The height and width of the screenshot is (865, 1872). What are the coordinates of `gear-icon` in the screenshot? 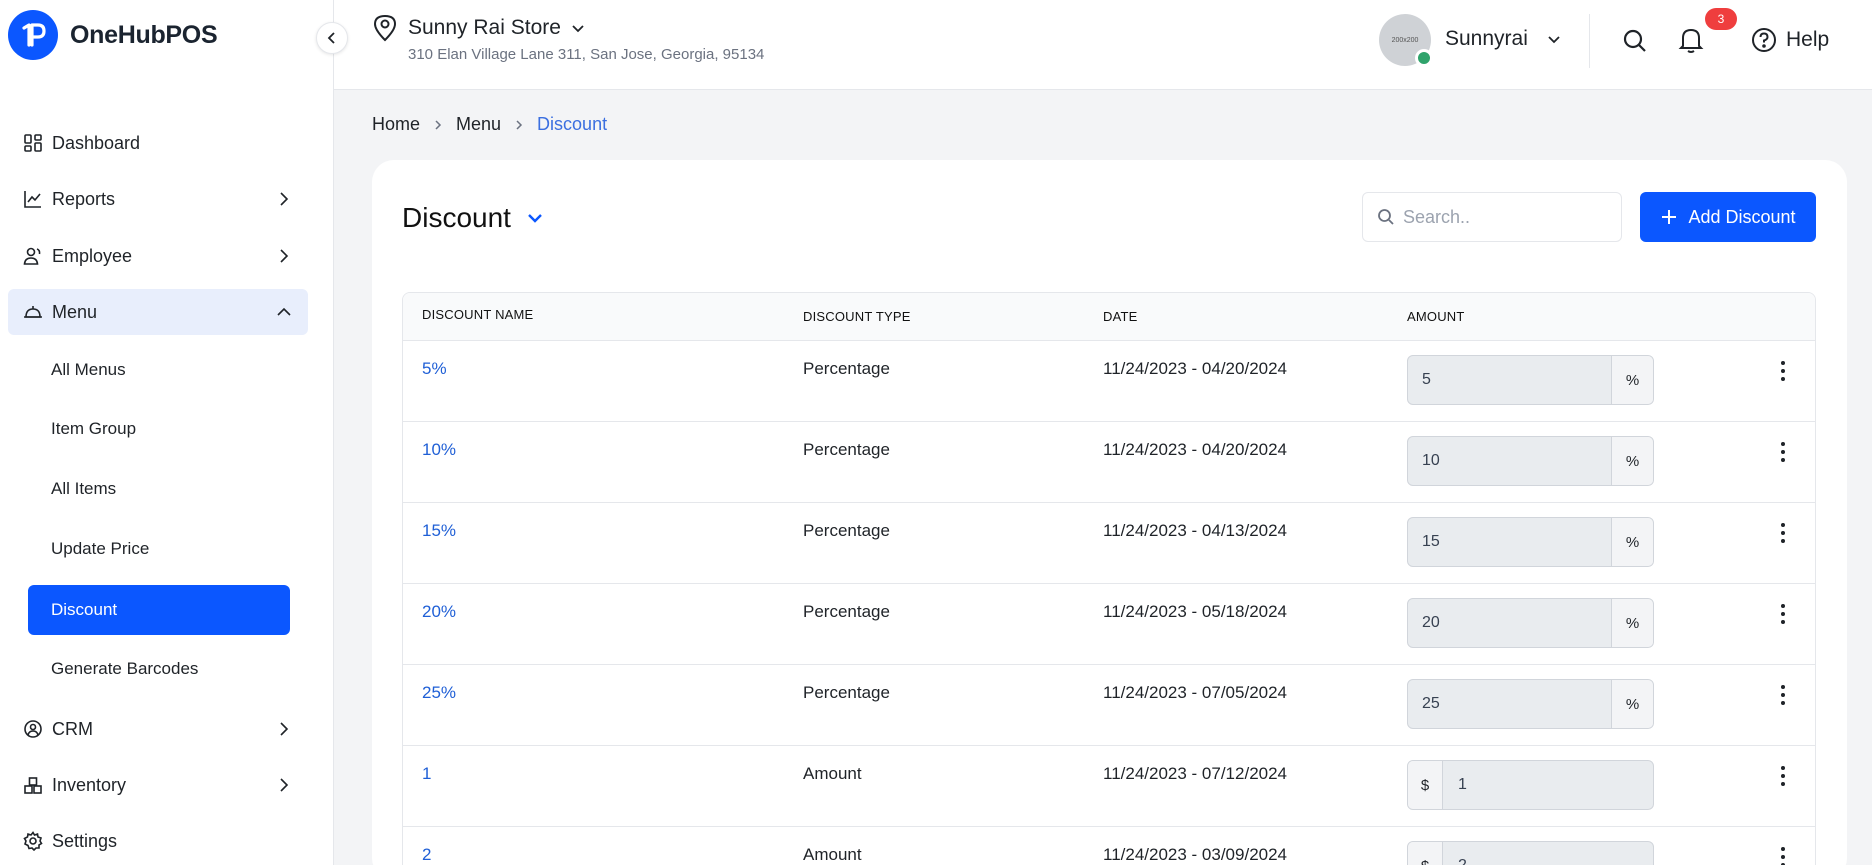 It's located at (33, 841).